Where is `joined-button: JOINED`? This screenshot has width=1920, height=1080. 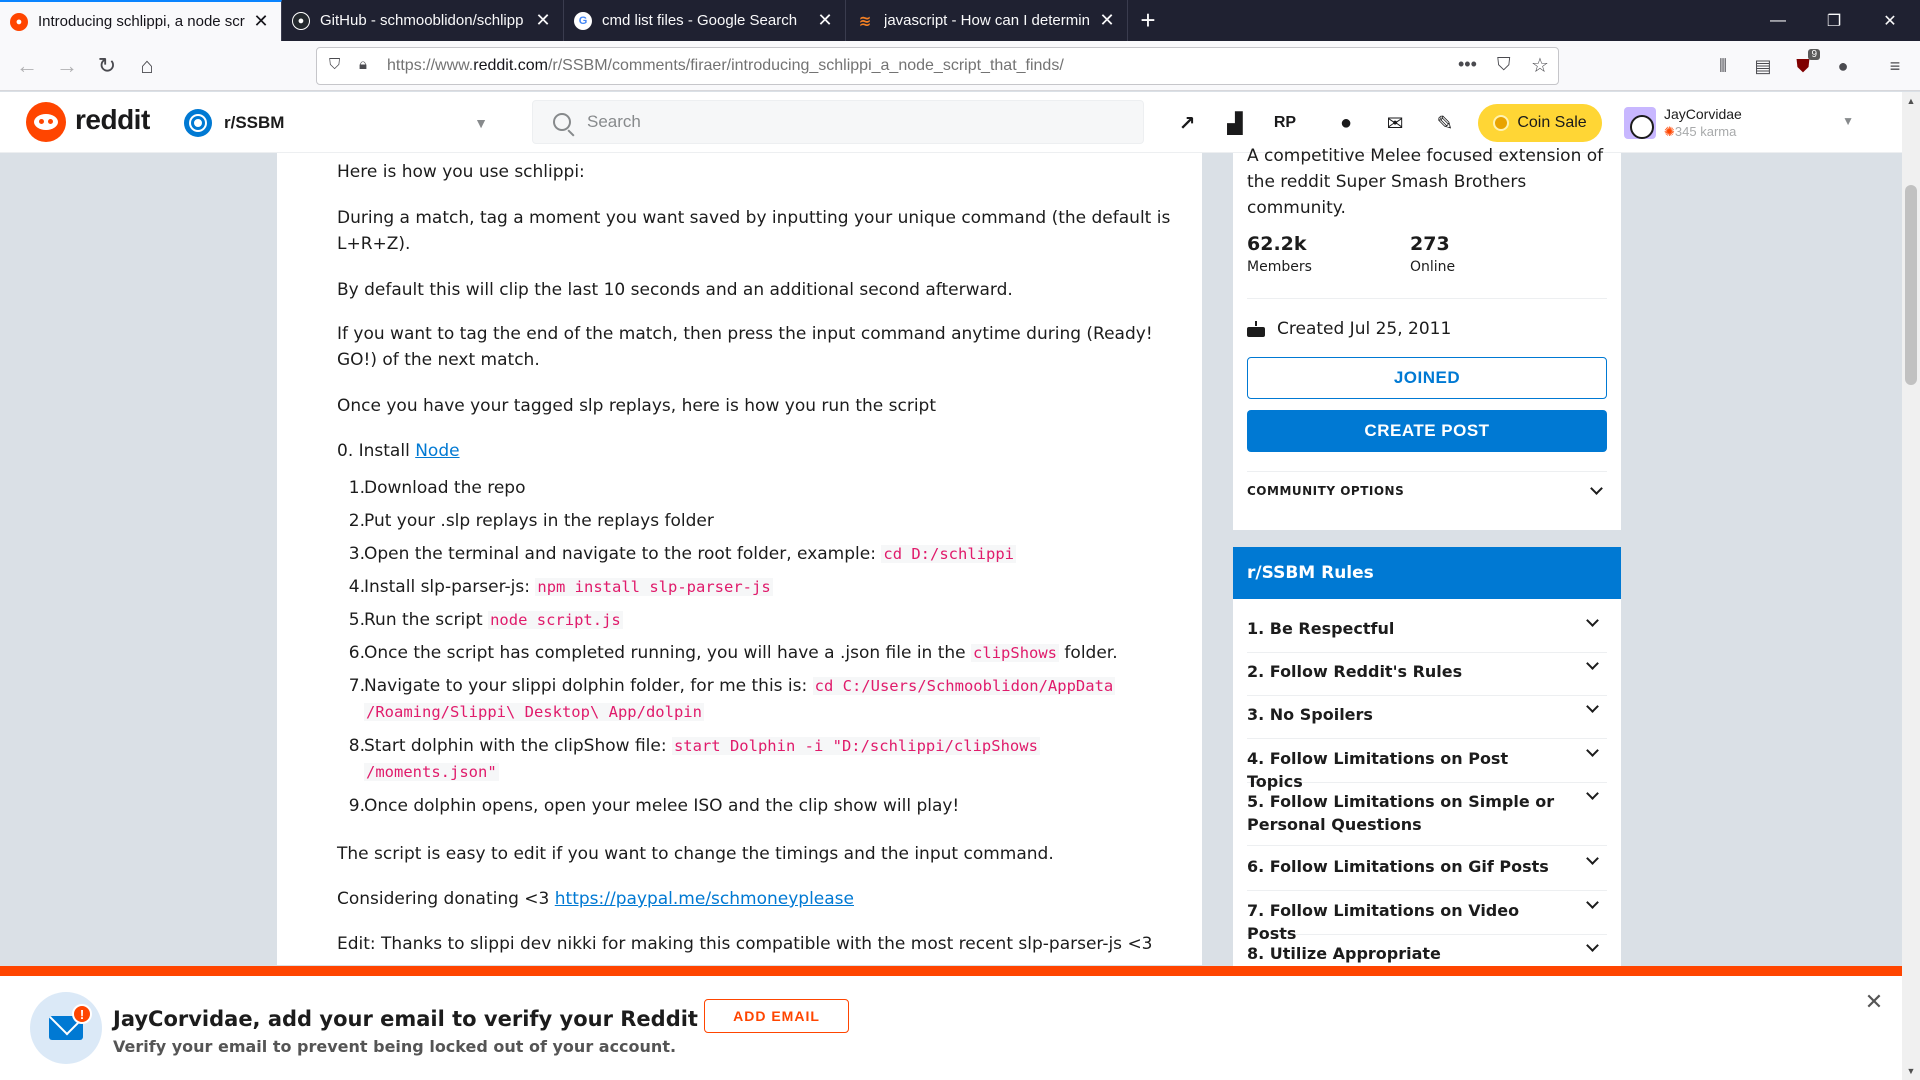 joined-button: JOINED is located at coordinates (1427, 378).